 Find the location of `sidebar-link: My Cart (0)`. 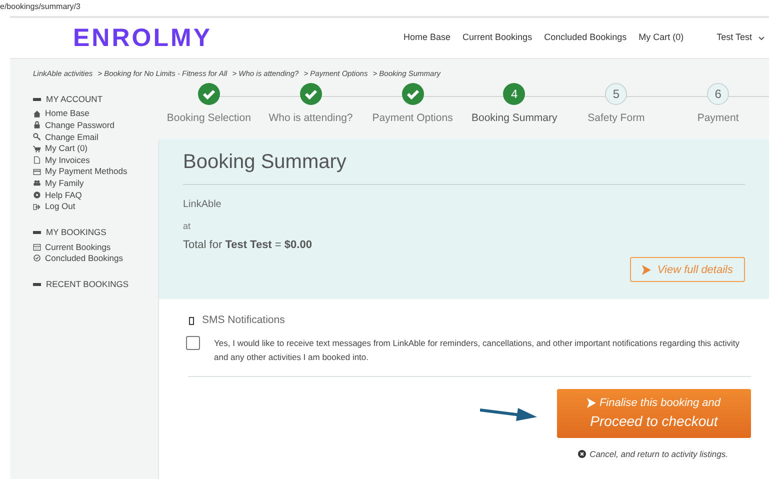

sidebar-link: My Cart (0) is located at coordinates (66, 148).